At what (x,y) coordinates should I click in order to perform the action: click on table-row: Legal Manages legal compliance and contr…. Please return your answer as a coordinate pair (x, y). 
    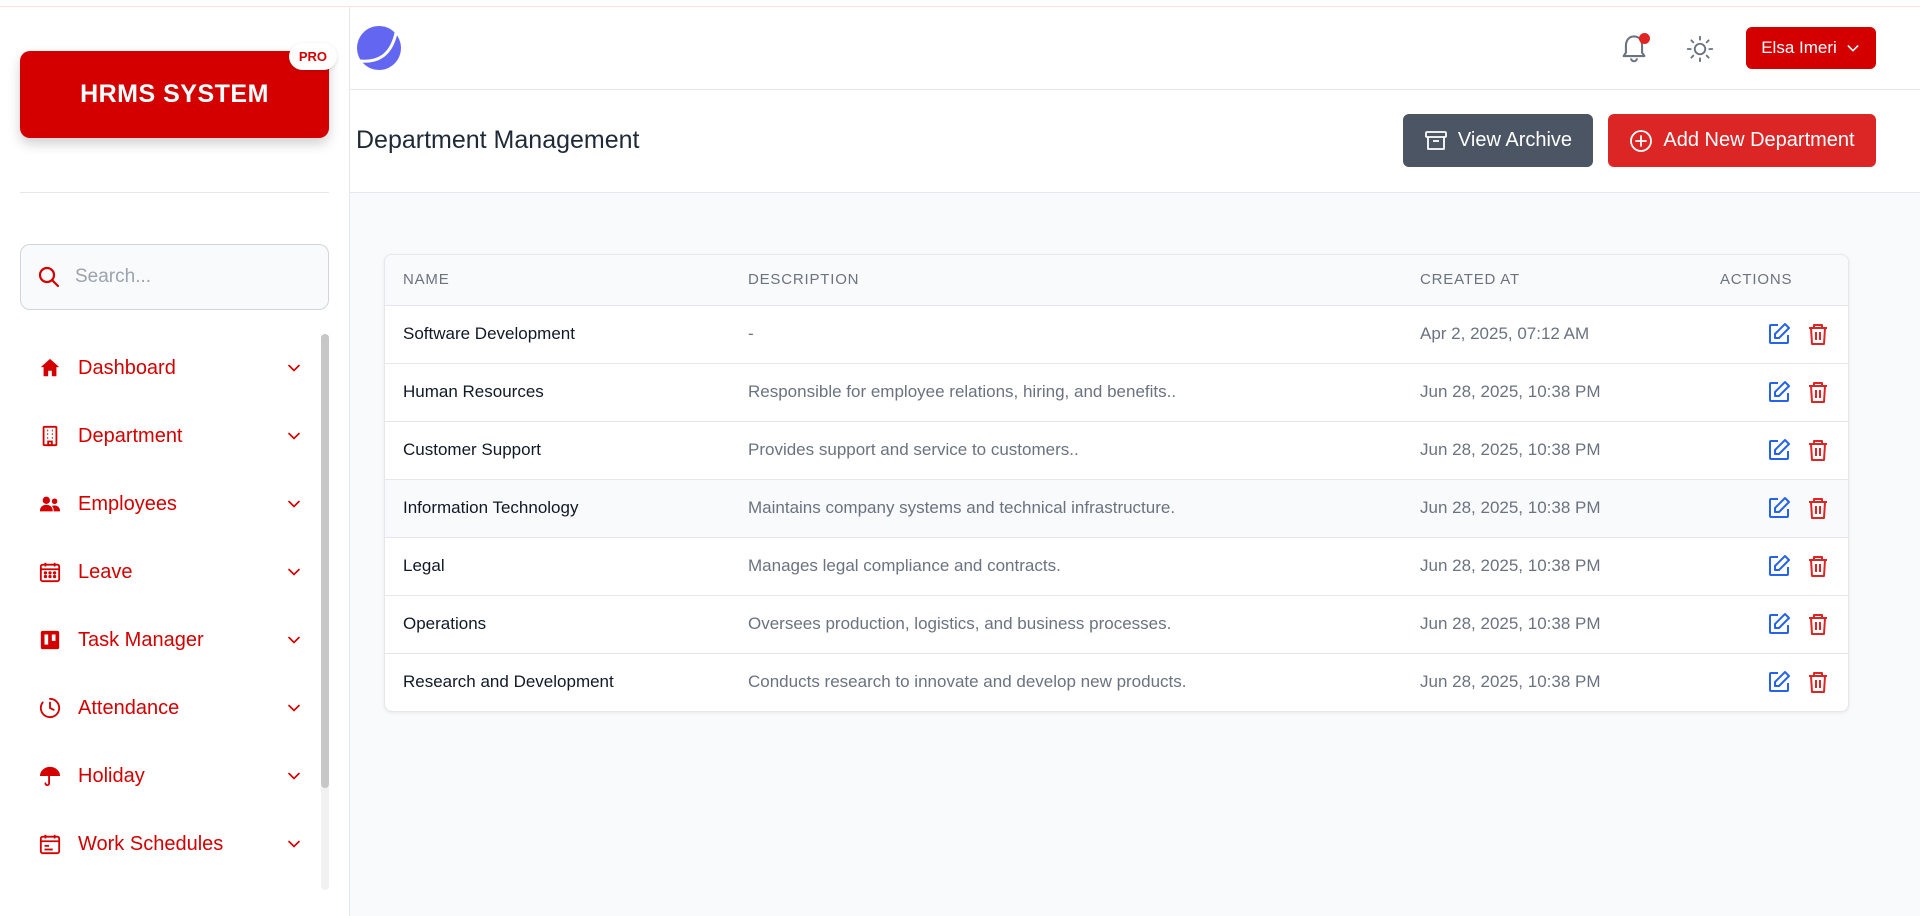
    Looking at the image, I should click on (1116, 566).